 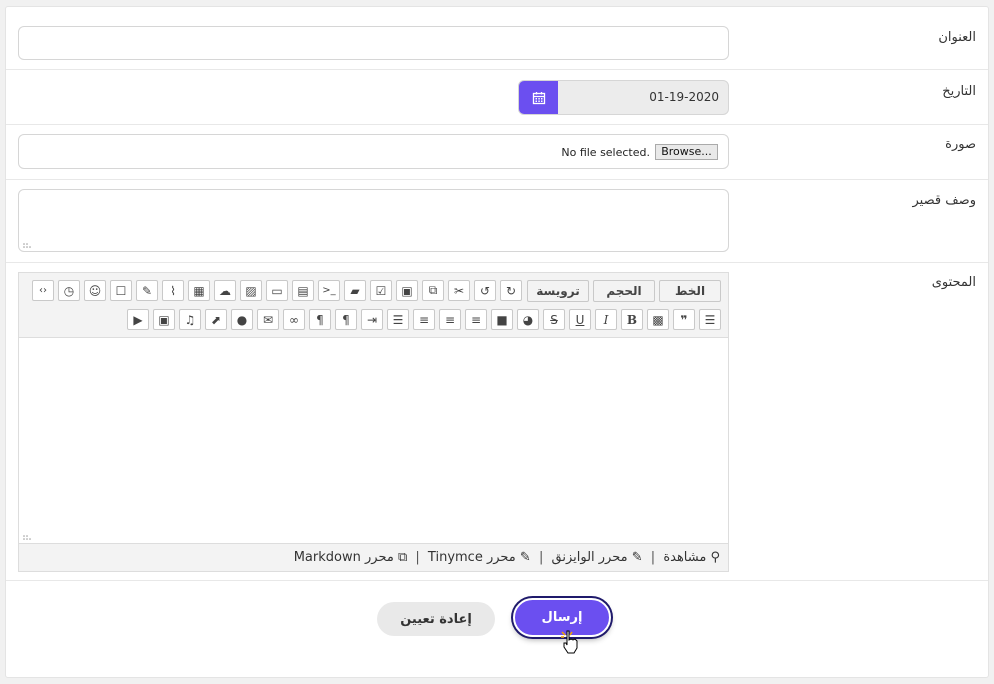 I want to click on palette-icon: ◕, so click(x=528, y=319).